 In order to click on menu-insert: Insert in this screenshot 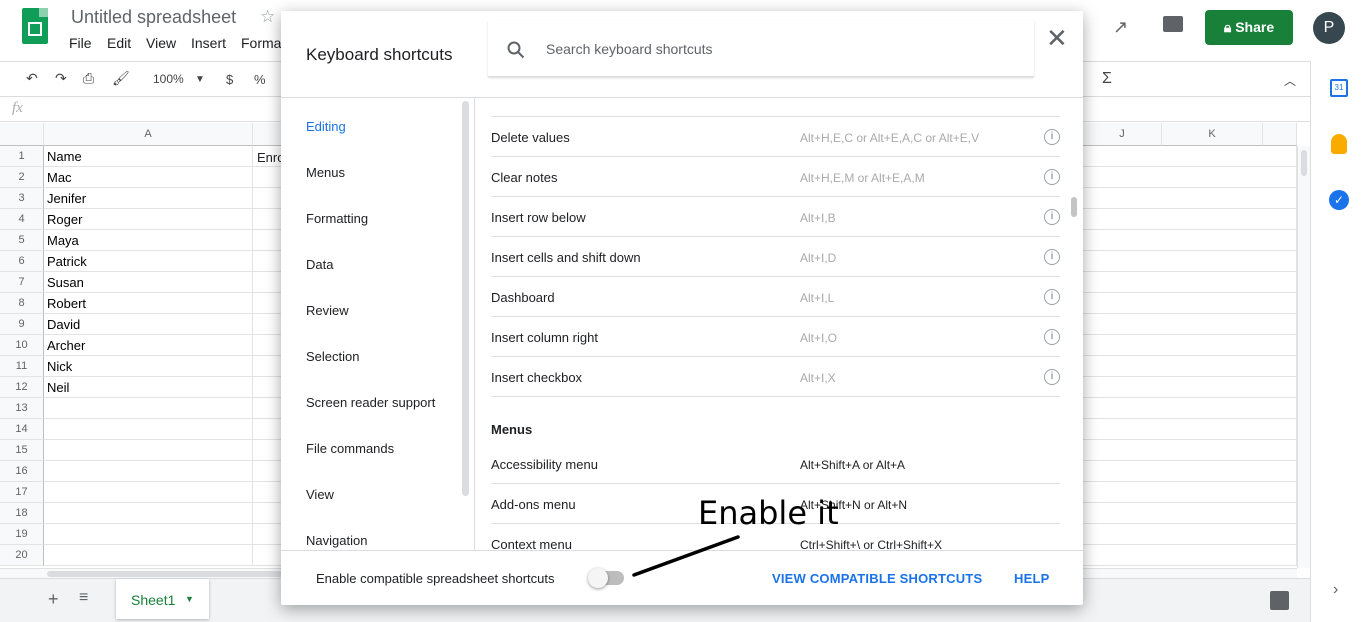, I will do `click(208, 43)`.